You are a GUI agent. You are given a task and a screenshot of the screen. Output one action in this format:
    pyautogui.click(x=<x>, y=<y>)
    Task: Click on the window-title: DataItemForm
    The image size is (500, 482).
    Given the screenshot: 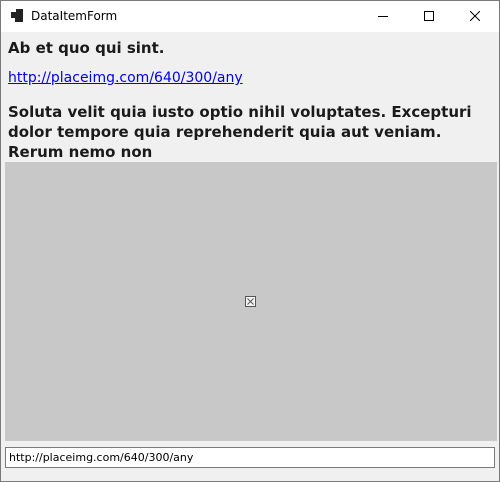 What is the action you would take?
    pyautogui.click(x=74, y=16)
    